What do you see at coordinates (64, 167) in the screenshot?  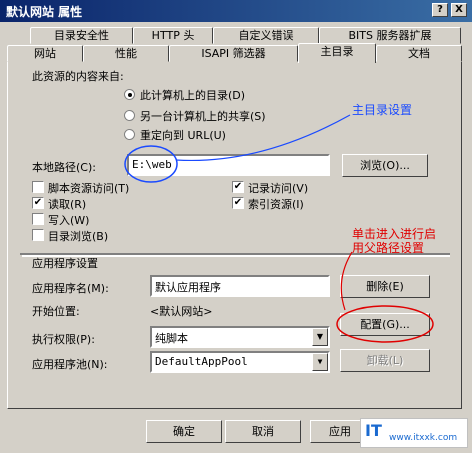 I see `local-path-label: 本地路径(C):` at bounding box center [64, 167].